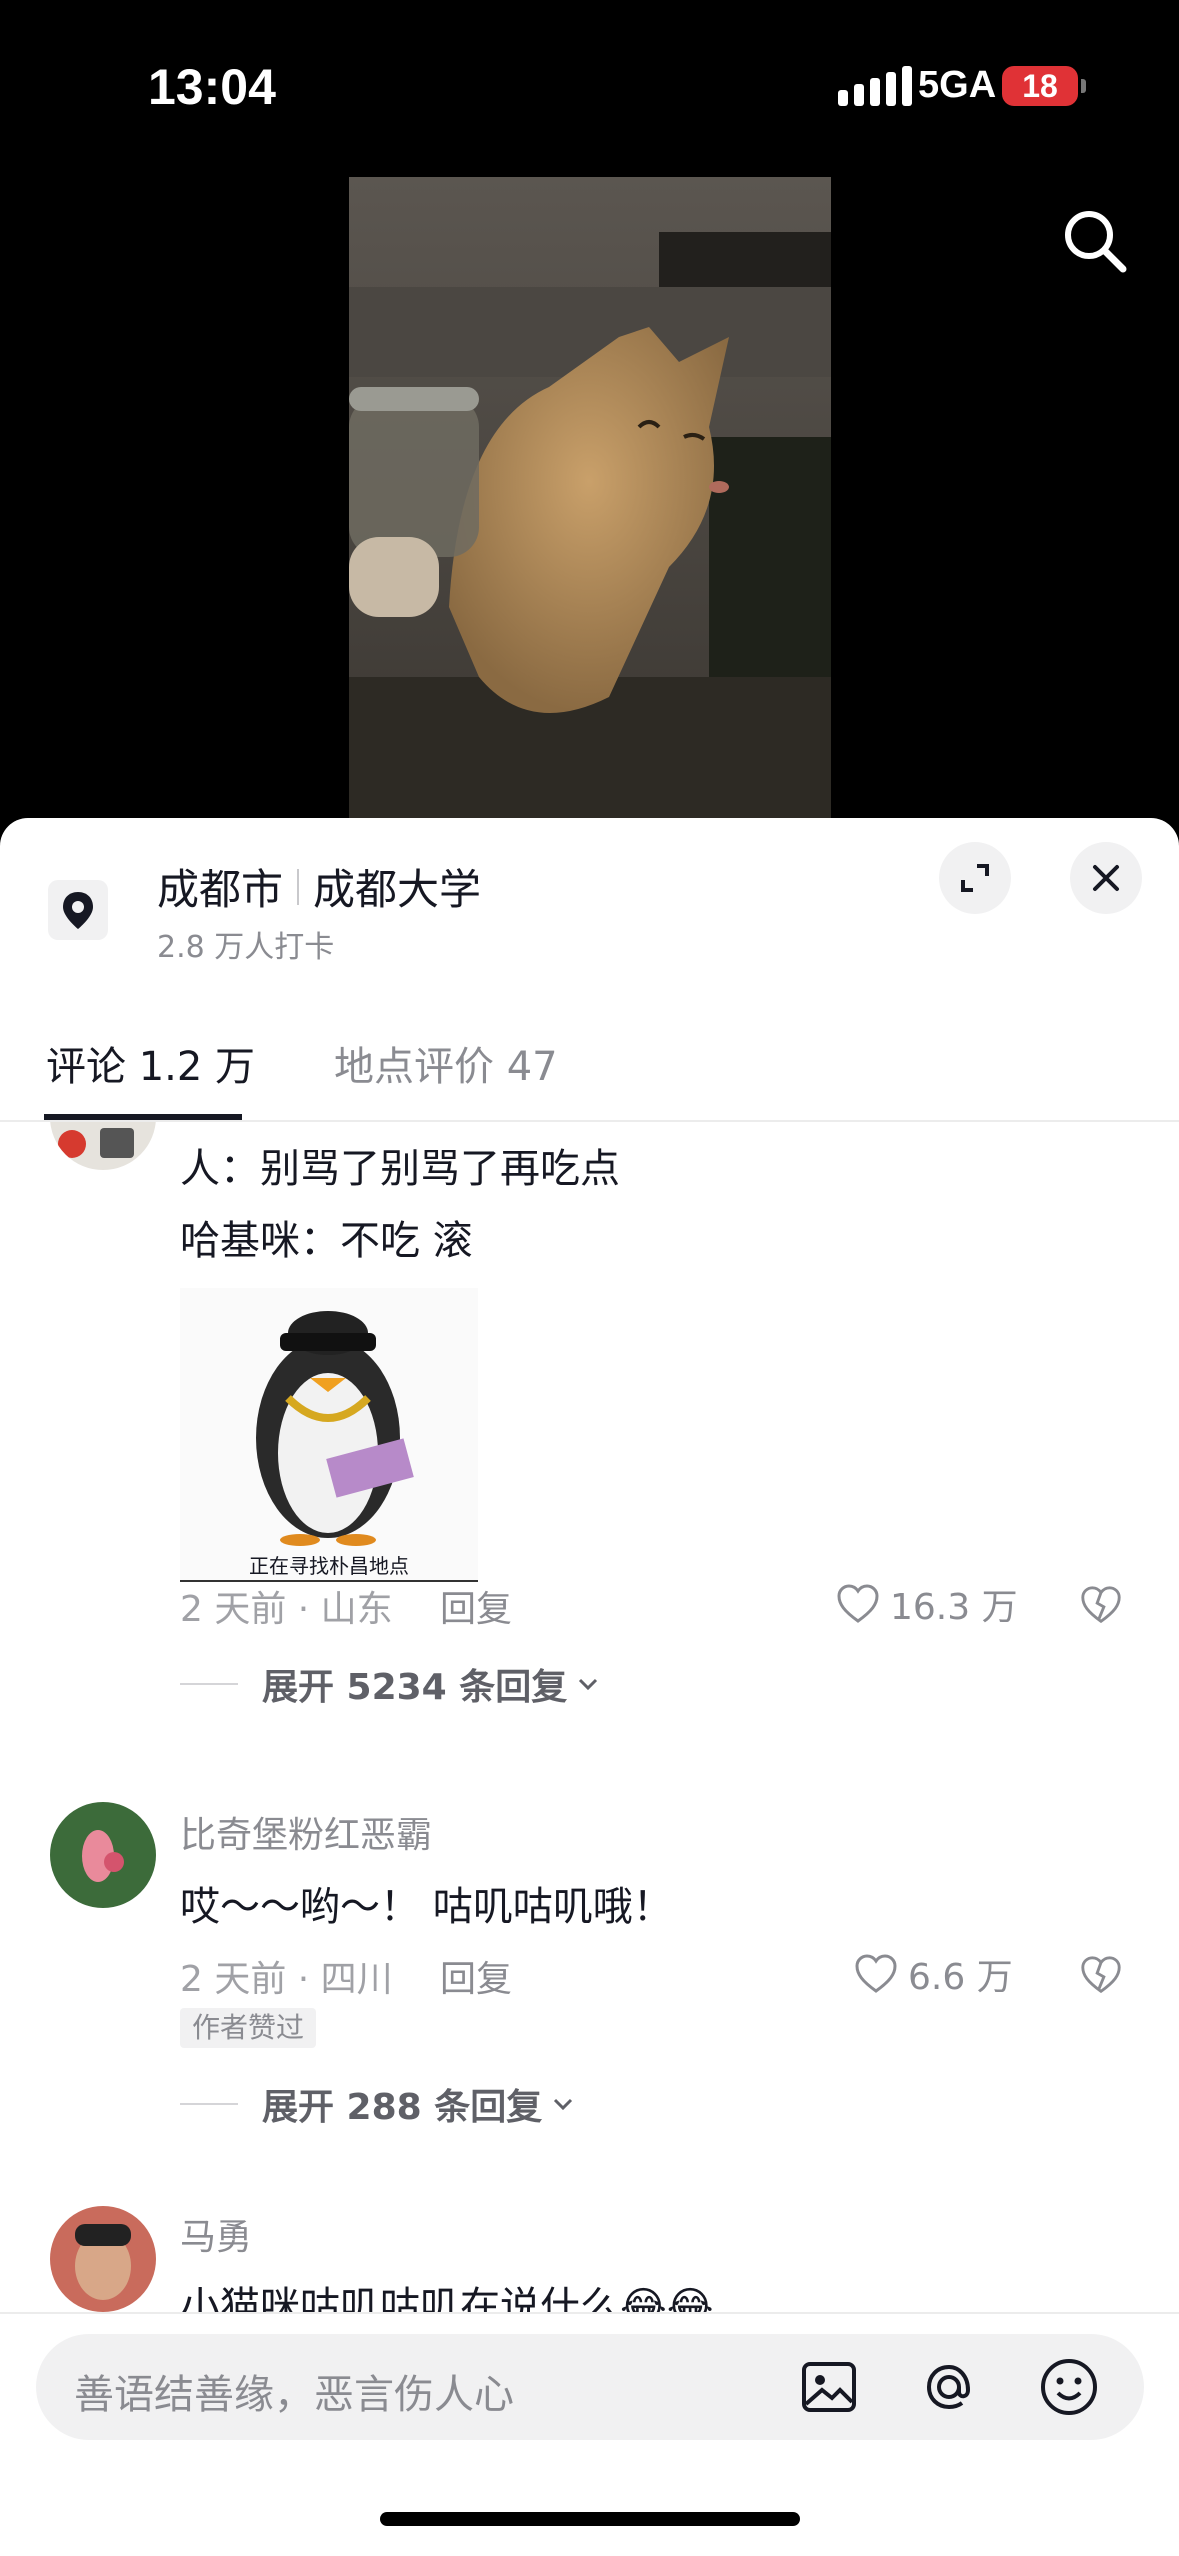 The image size is (1179, 2556). I want to click on expand-button, so click(975, 878).